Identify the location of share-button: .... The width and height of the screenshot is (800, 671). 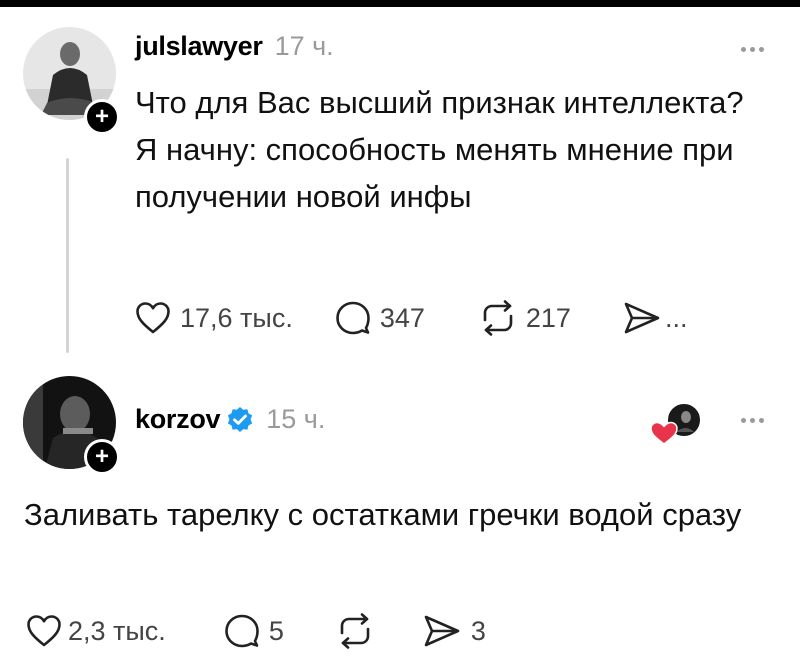
(655, 318).